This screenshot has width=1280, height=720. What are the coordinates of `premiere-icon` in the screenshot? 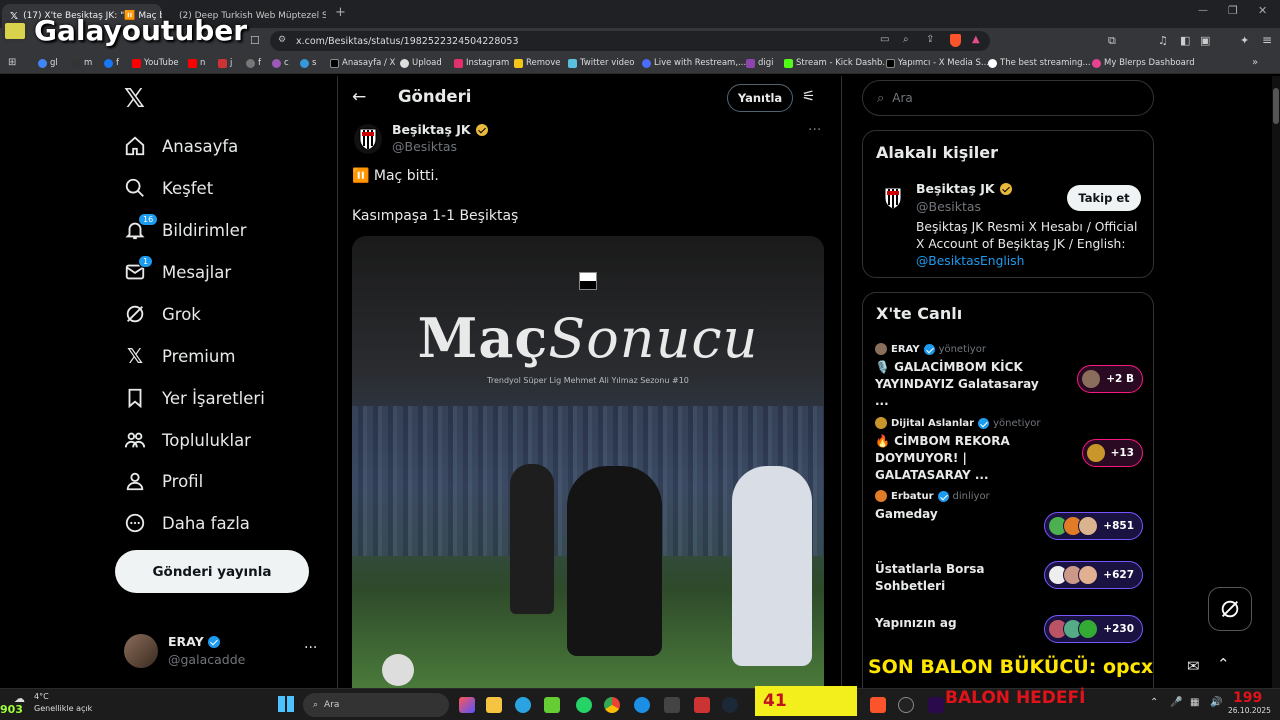 It's located at (936, 705).